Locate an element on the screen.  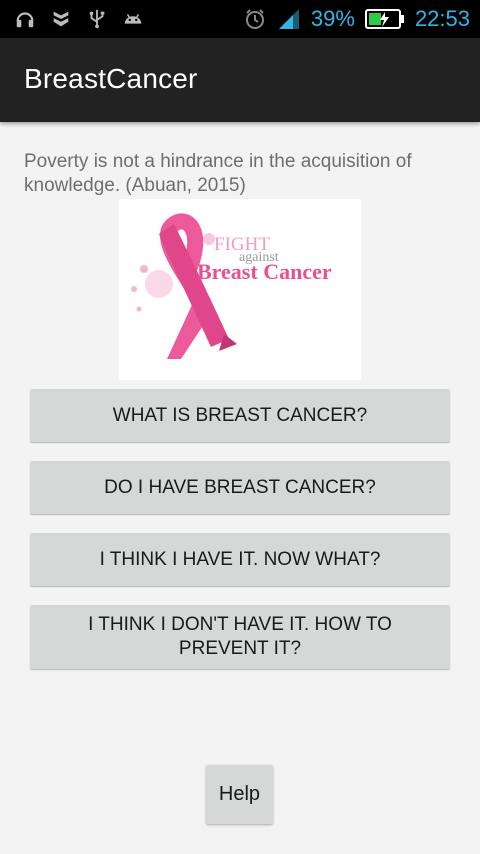
status-bar: 39% 22:53 is located at coordinates (240, 19).